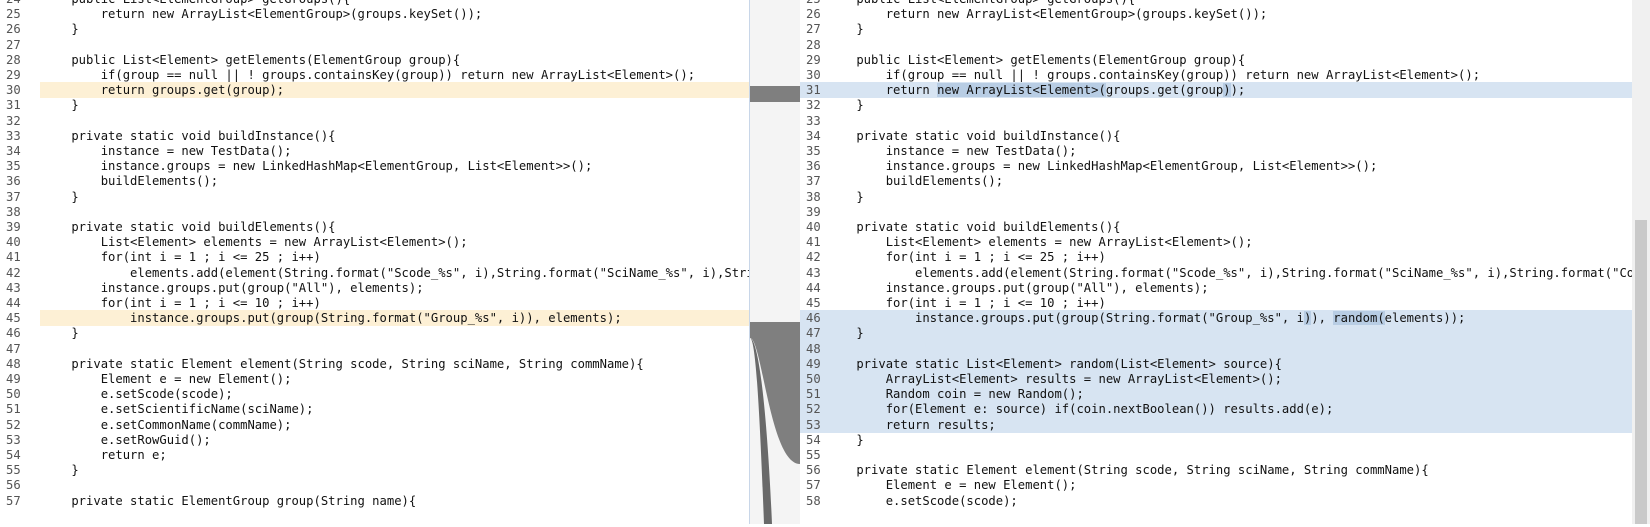  What do you see at coordinates (375, 197) in the screenshot?
I see `left-code-line: 37 }` at bounding box center [375, 197].